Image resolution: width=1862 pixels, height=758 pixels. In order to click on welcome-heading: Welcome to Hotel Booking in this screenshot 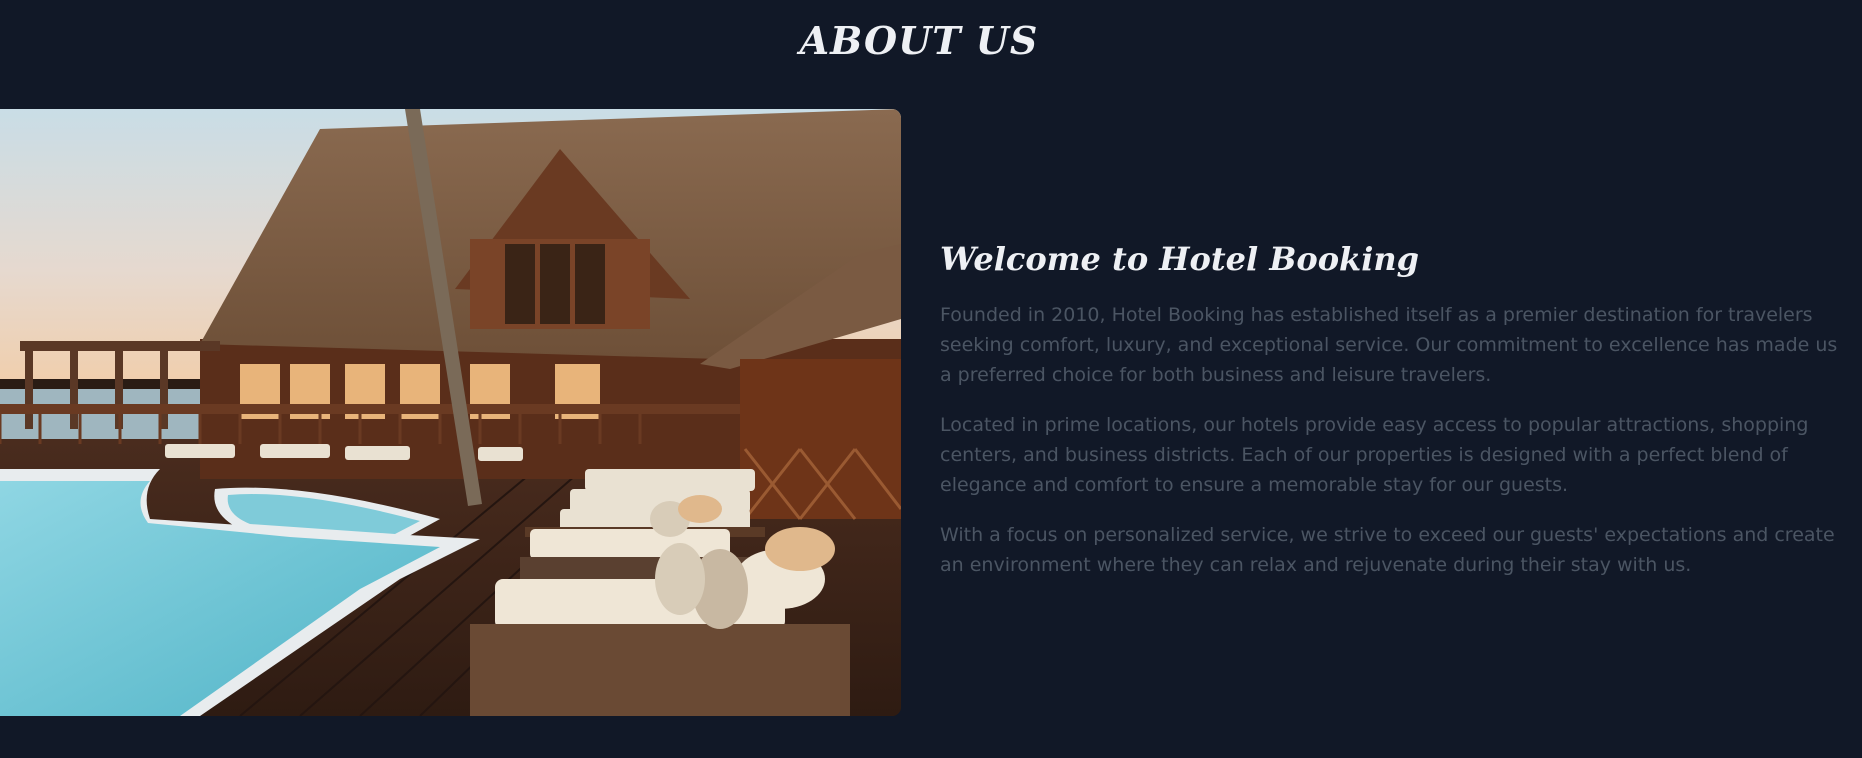, I will do `click(1180, 259)`.